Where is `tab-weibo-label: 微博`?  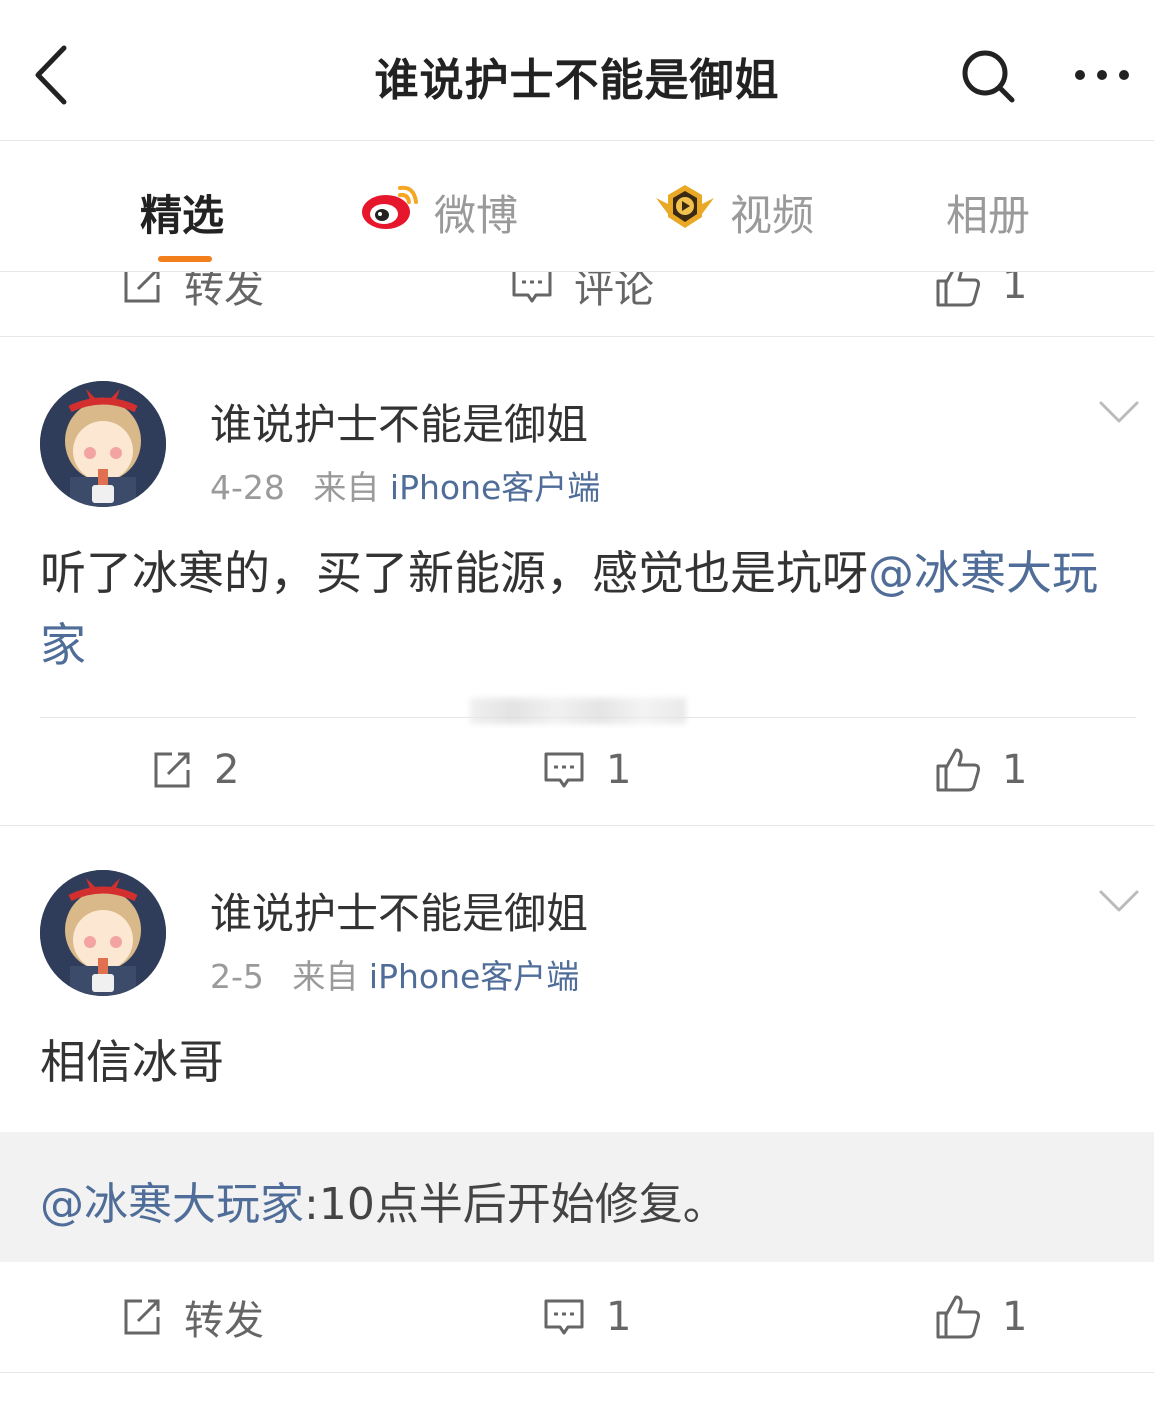
tab-weibo-label: 微博 is located at coordinates (476, 215).